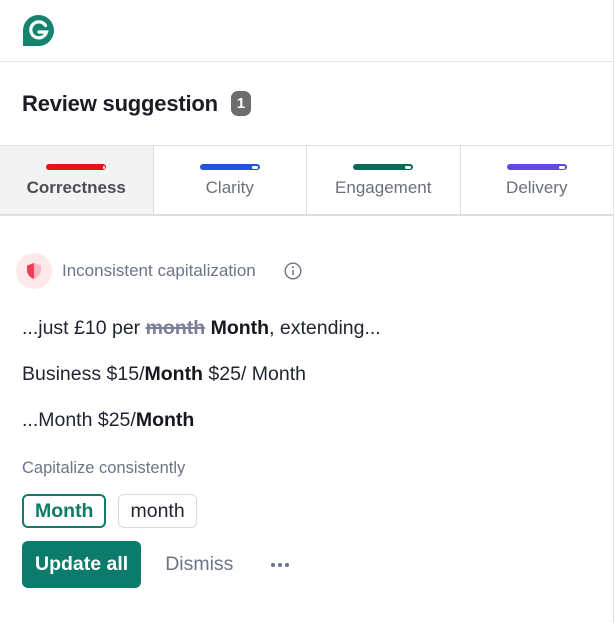 This screenshot has height=623, width=616. I want to click on tab-engagement: Engagement, so click(384, 180).